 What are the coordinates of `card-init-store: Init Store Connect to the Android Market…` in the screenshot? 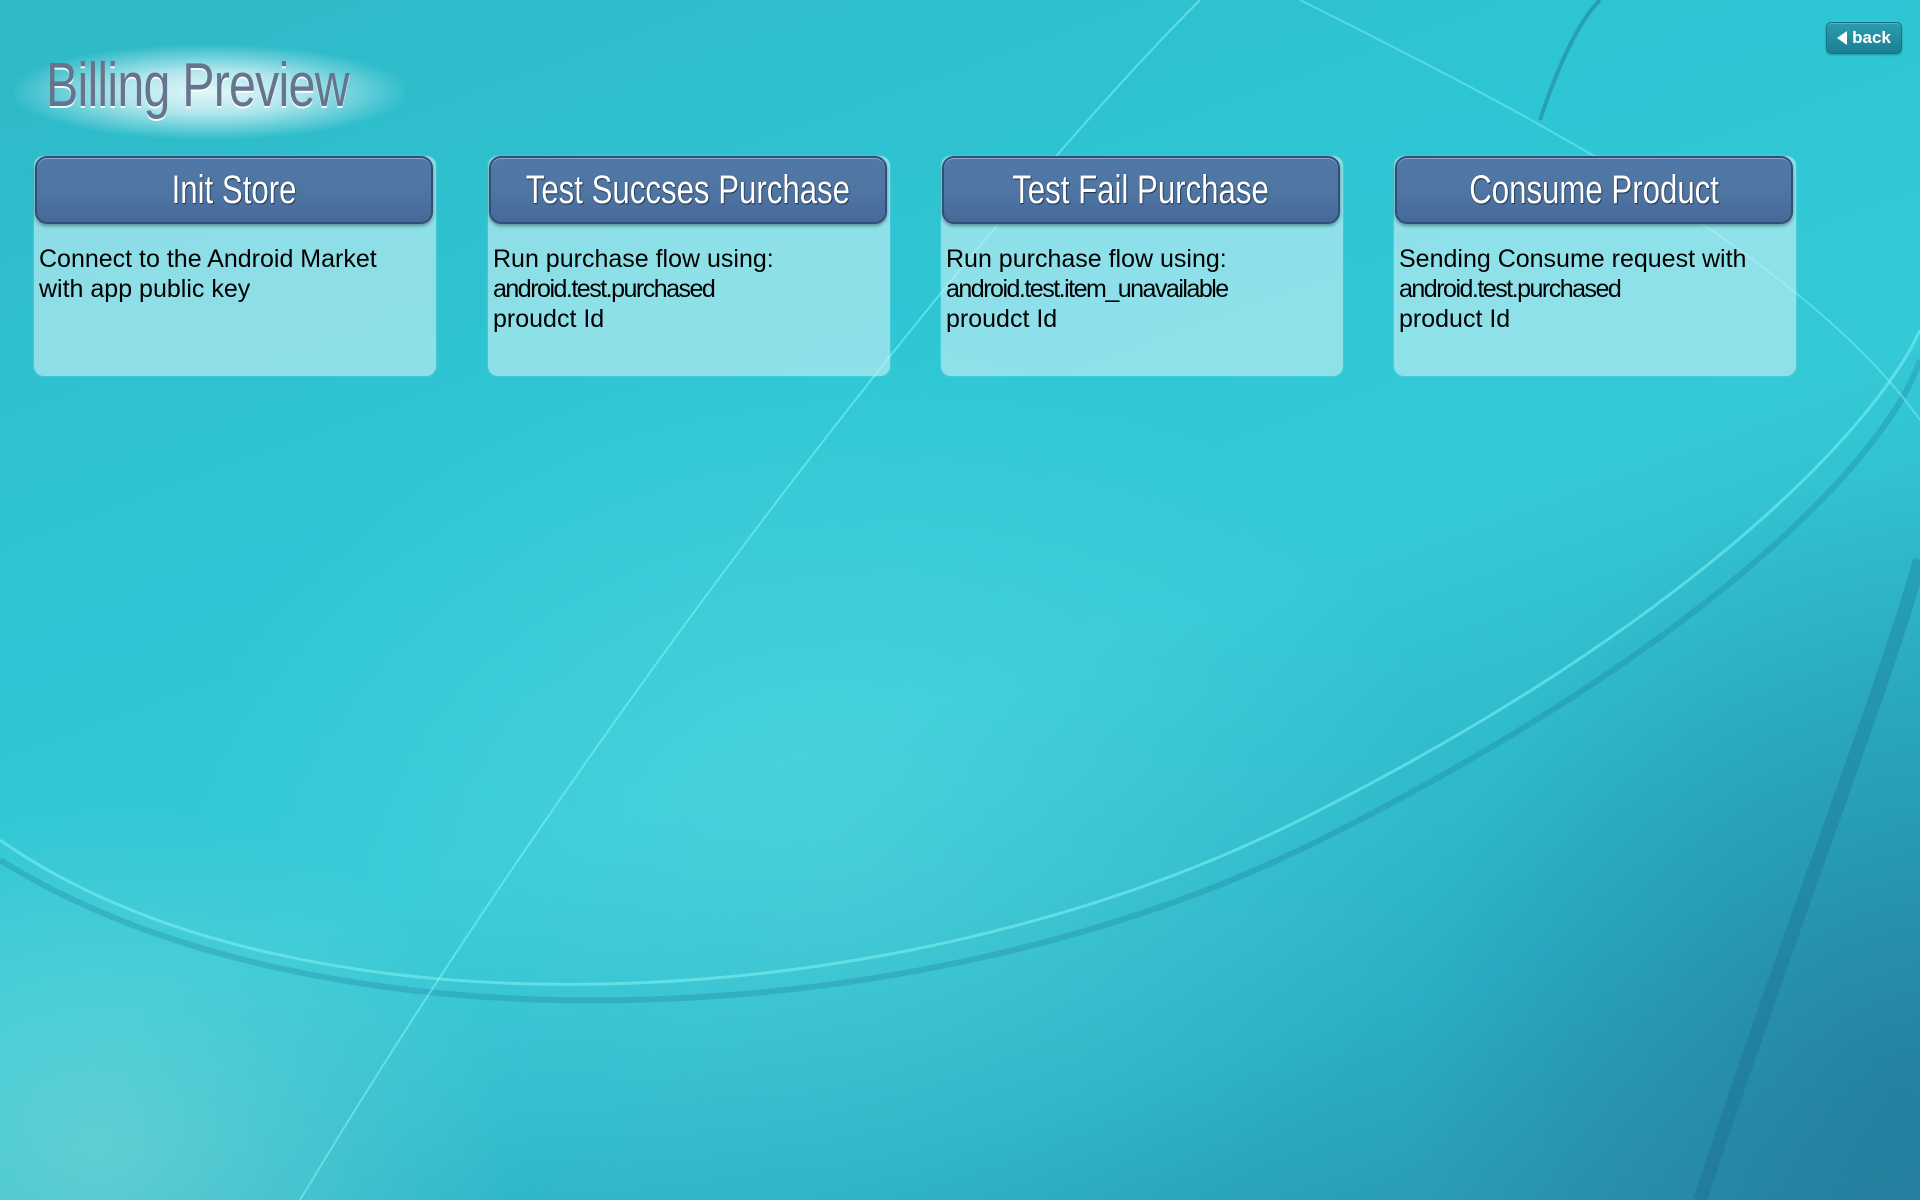 It's located at (235, 266).